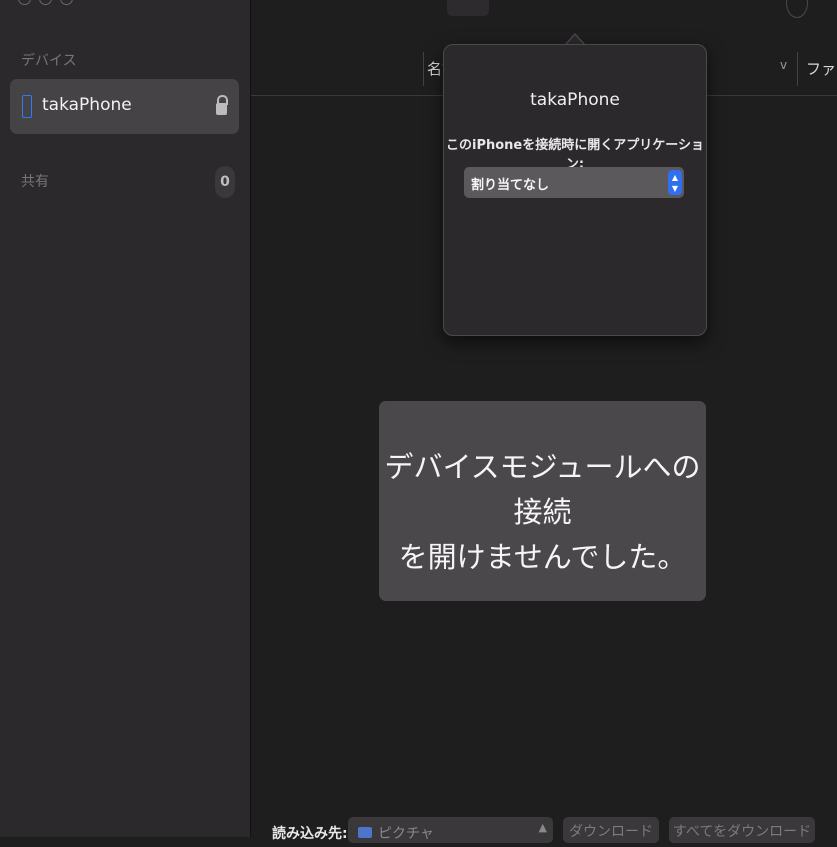  Describe the element at coordinates (468, 8) in the screenshot. I see `toolbar-view-button` at that location.